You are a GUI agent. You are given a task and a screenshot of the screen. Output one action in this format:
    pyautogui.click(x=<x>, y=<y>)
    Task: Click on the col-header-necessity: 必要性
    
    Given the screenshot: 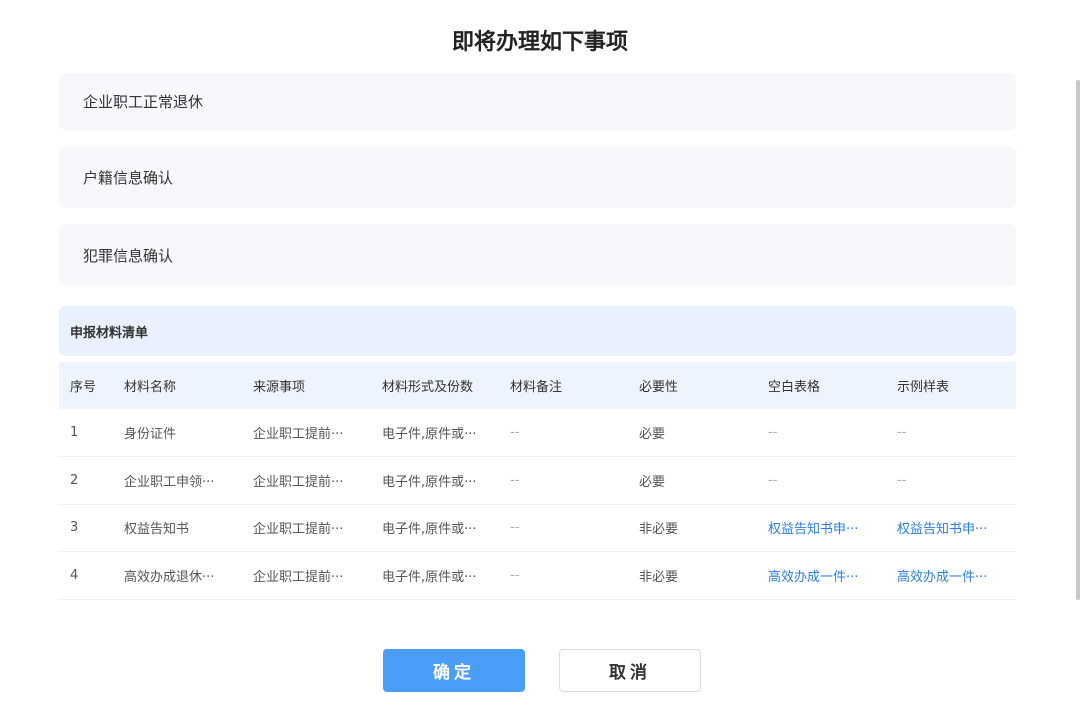 What is the action you would take?
    pyautogui.click(x=659, y=387)
    